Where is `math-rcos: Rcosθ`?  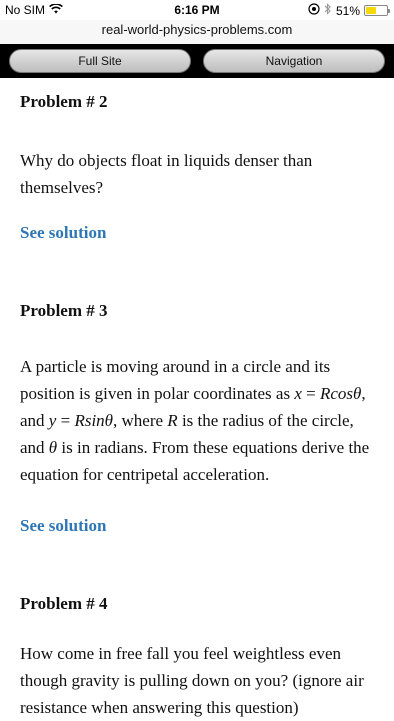
math-rcos: Rcosθ is located at coordinates (340, 393).